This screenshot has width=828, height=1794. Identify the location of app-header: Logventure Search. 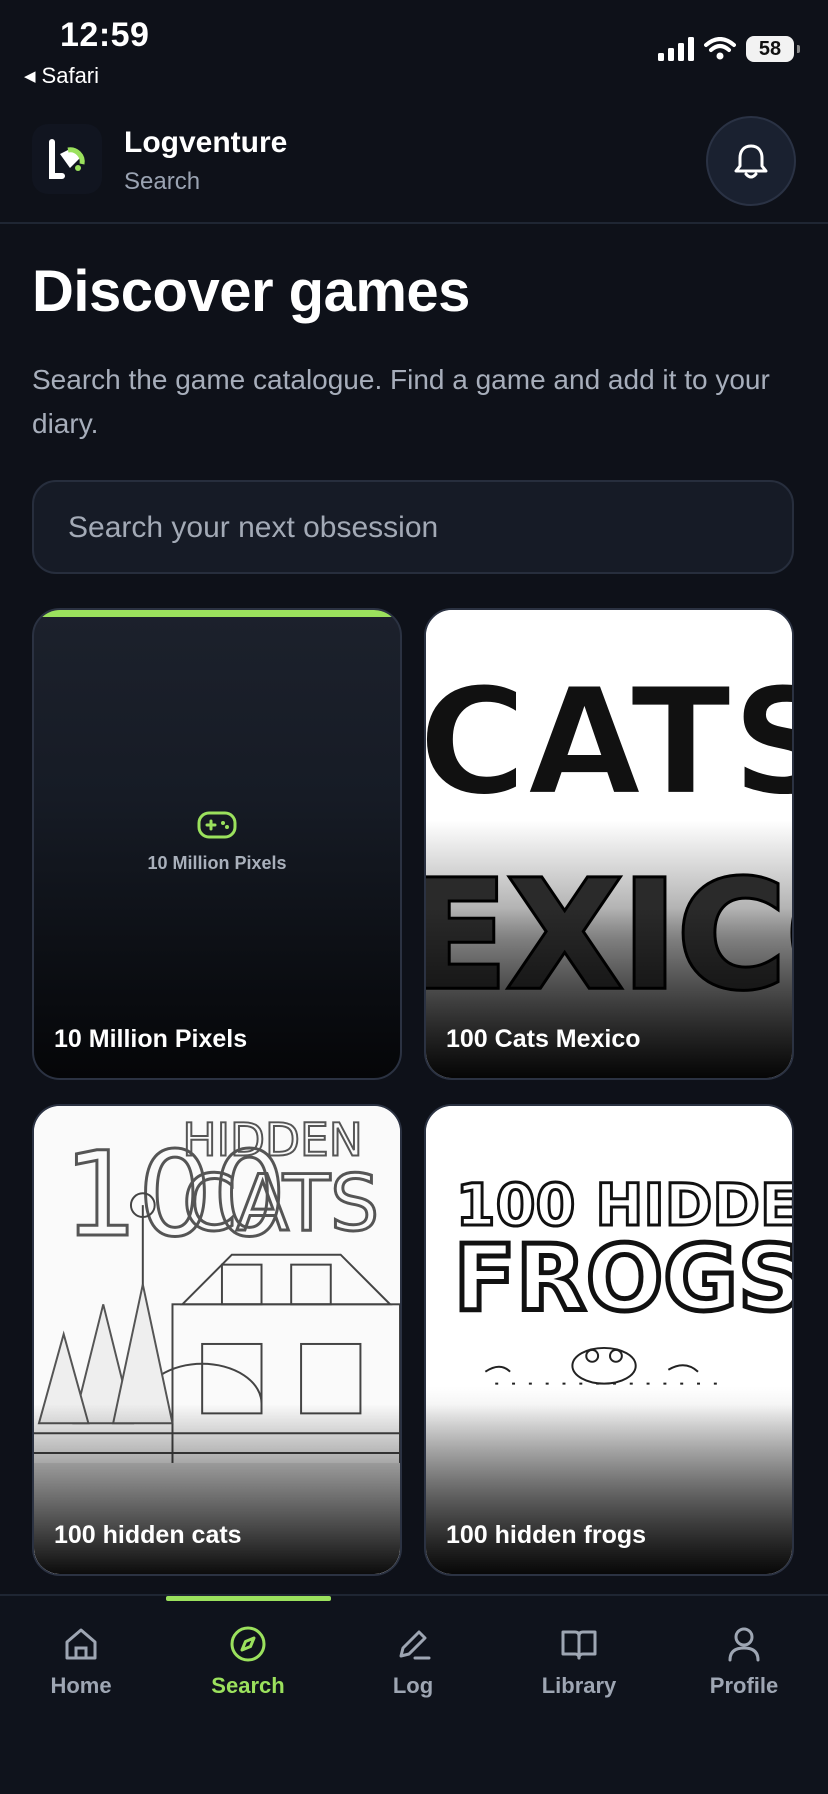
(414, 166).